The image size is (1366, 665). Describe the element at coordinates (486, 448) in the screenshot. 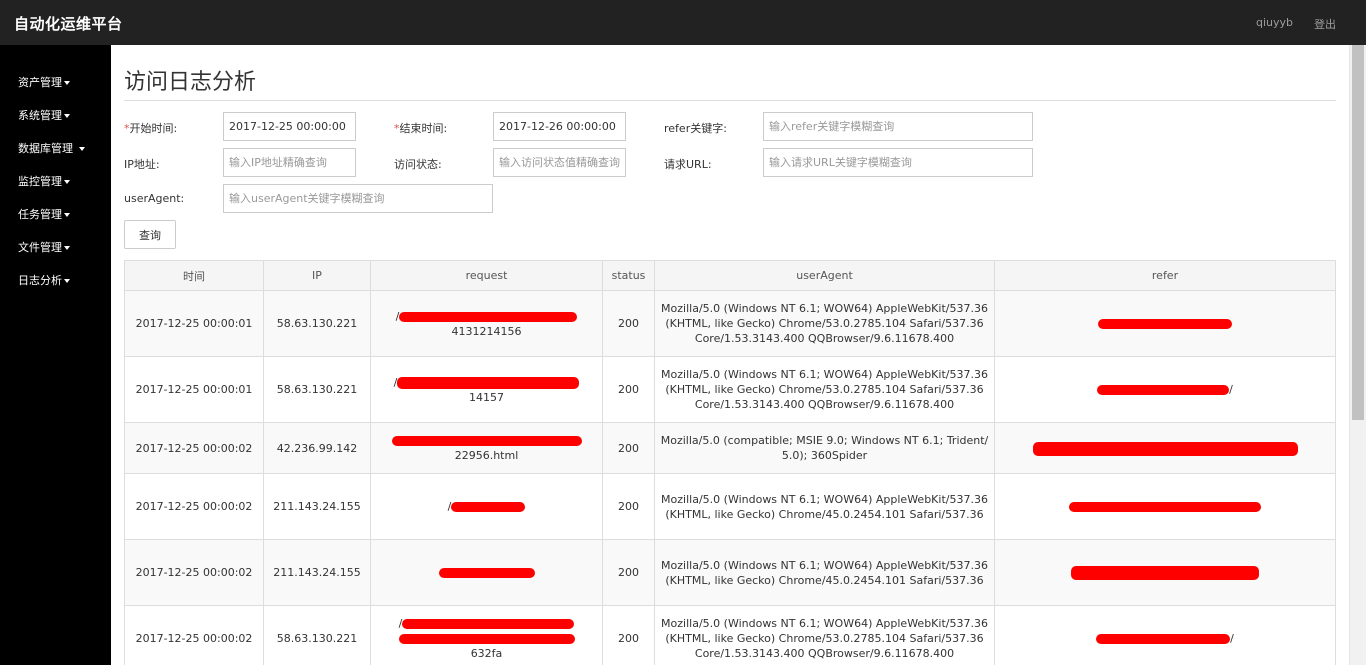

I see `cell-request: 22956.html` at that location.